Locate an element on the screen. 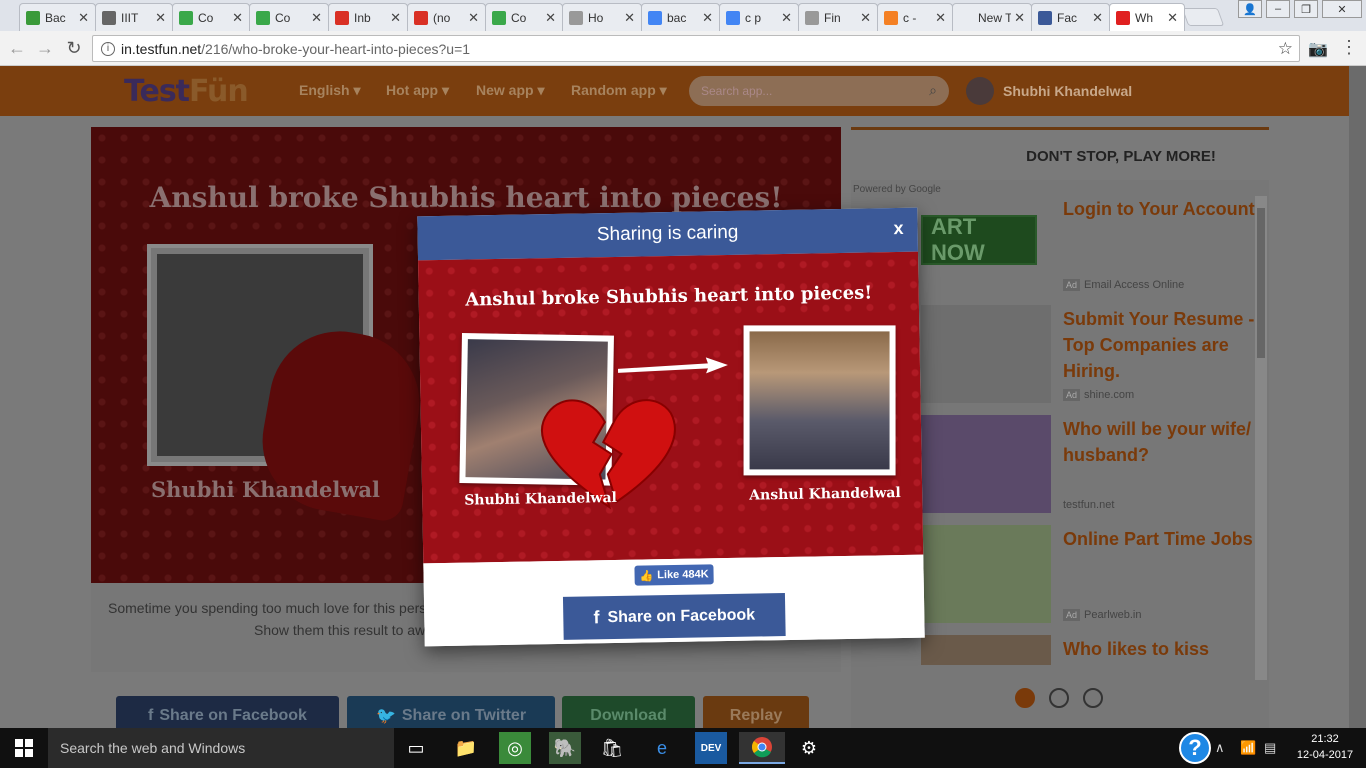 Image resolution: width=1366 pixels, height=768 pixels. modal-footer: 👍 Like 484K f Share on Facebook is located at coordinates (674, 600).